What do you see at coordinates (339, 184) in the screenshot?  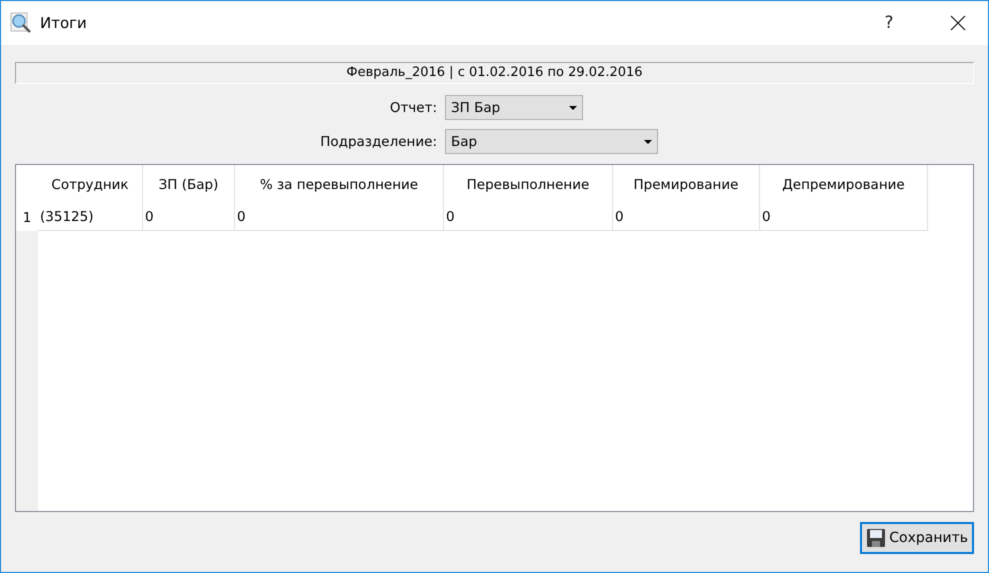 I see `column-header: % за перевыполнение` at bounding box center [339, 184].